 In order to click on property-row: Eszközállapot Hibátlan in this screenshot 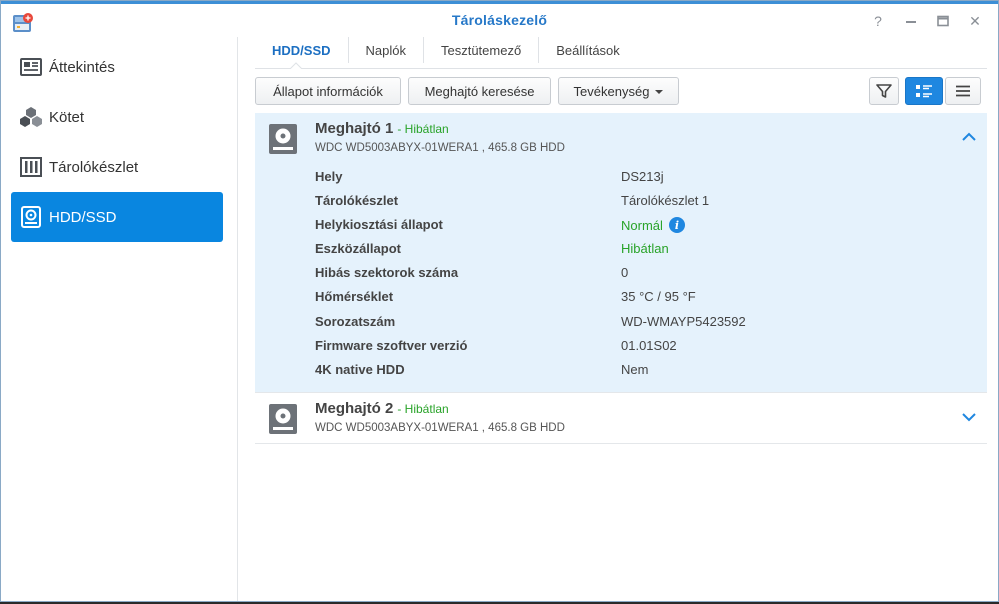, I will do `click(545, 253)`.